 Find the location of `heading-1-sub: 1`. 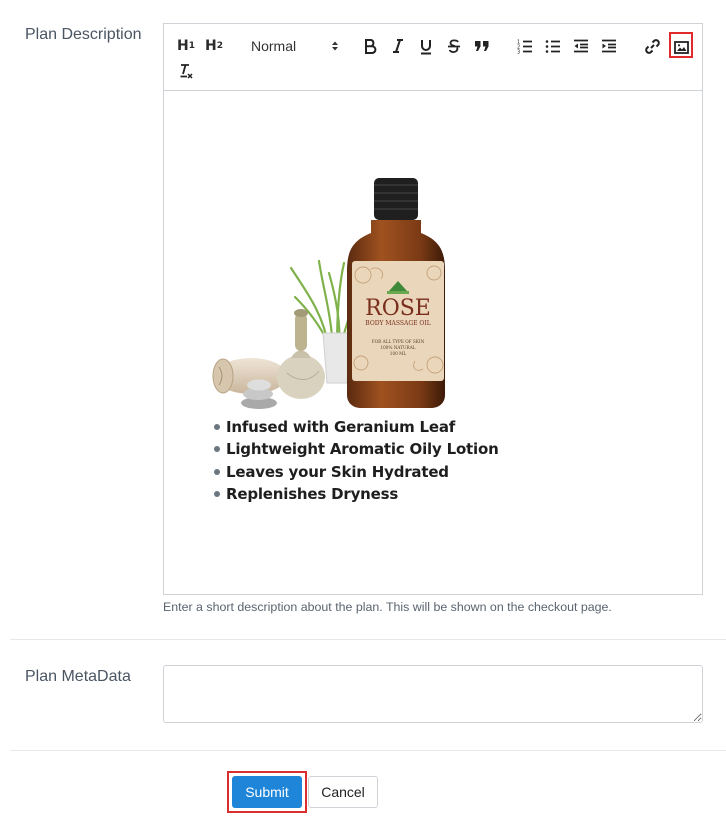

heading-1-sub: 1 is located at coordinates (191, 46).